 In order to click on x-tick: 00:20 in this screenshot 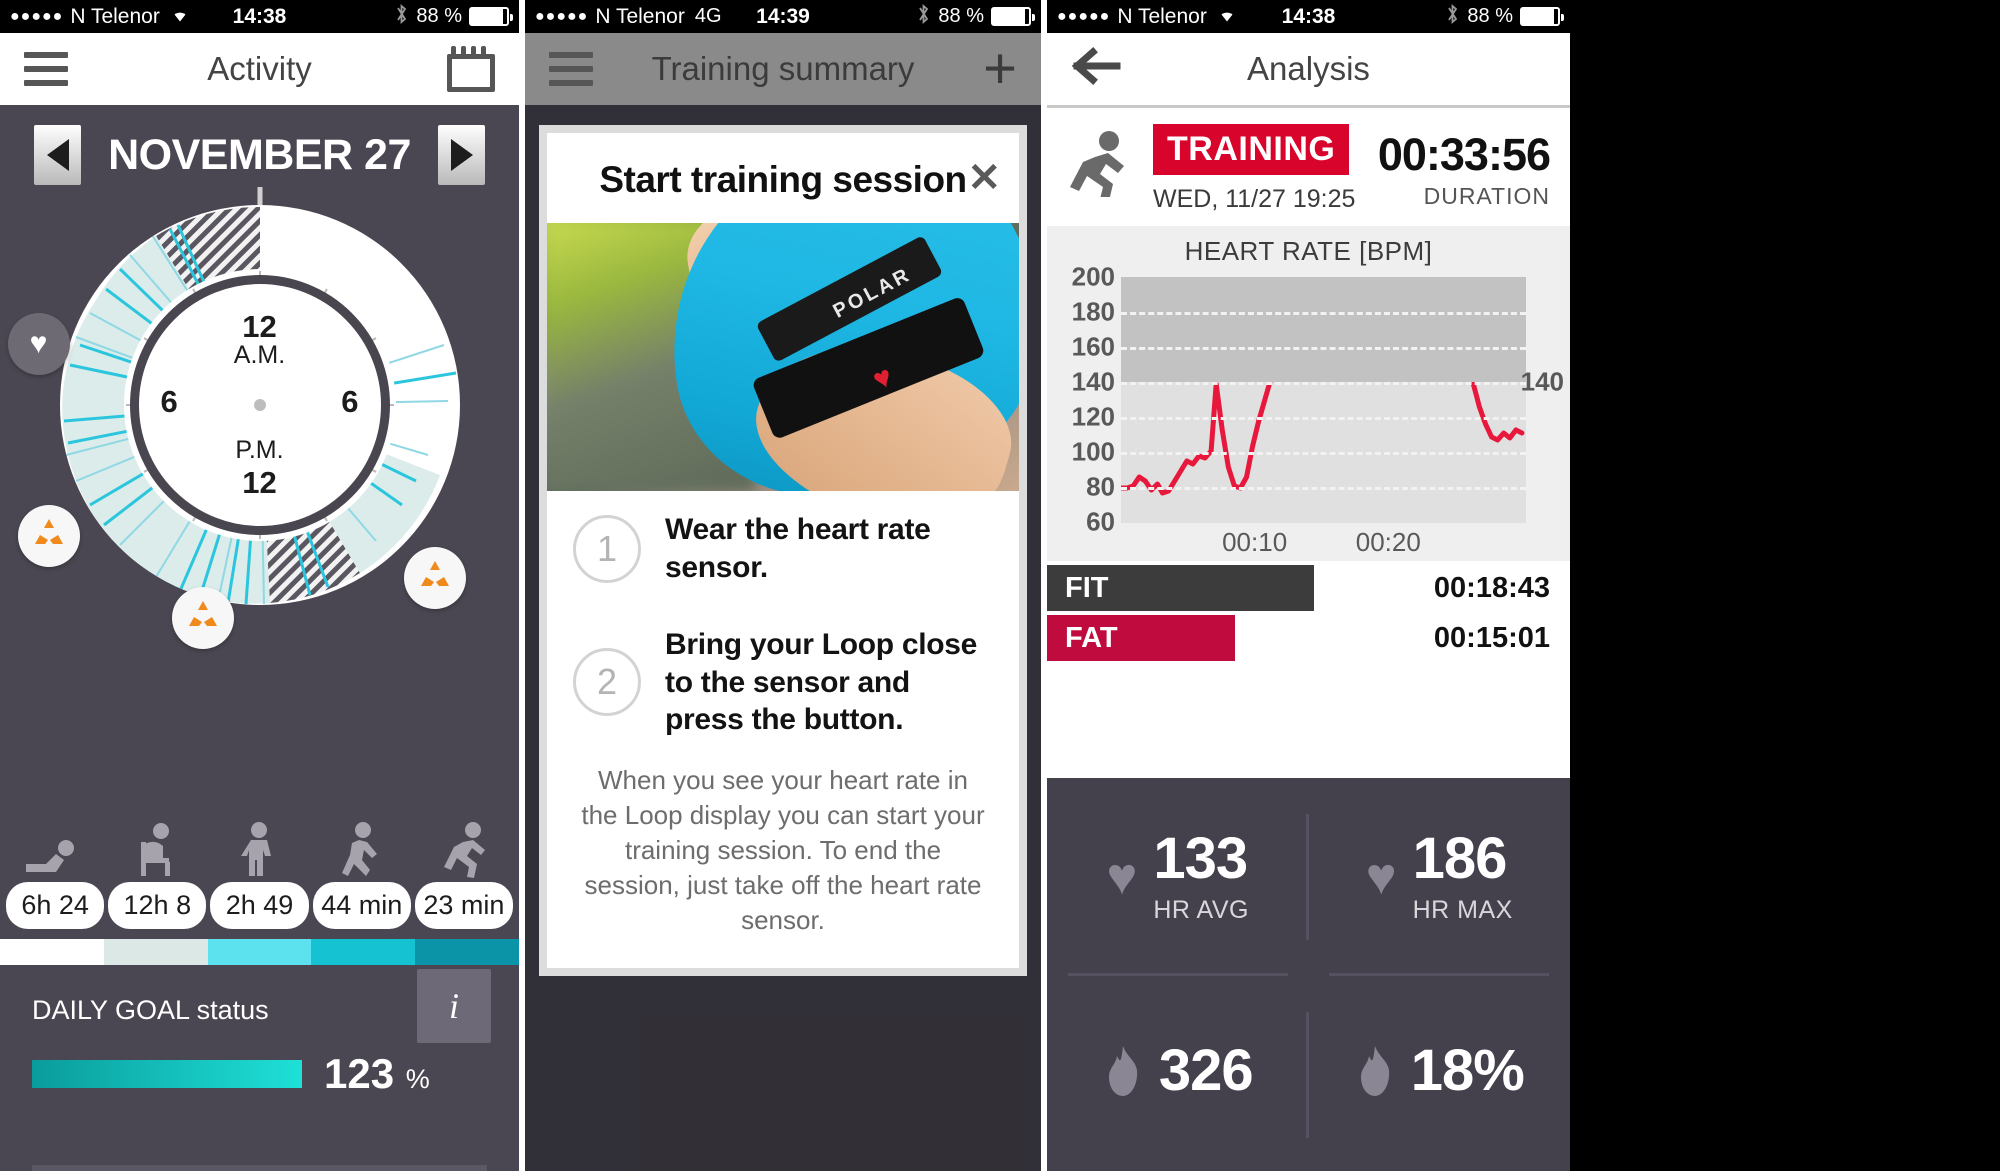, I will do `click(1388, 542)`.